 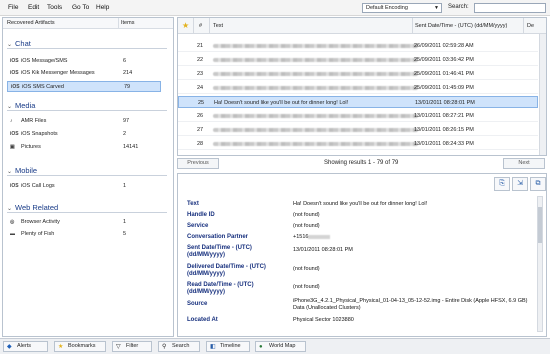 What do you see at coordinates (179, 346) in the screenshot?
I see `search-button: ⚲ Search` at bounding box center [179, 346].